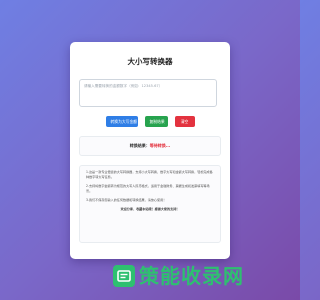  I want to click on result-label: 转换结果：, so click(139, 145).